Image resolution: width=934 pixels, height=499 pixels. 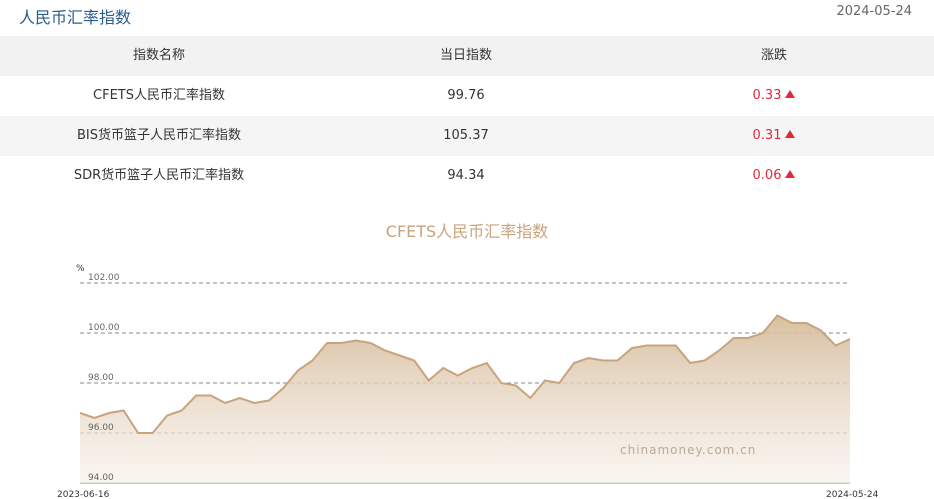 What do you see at coordinates (101, 428) in the screenshot?
I see `y-tick-label: 96.00` at bounding box center [101, 428].